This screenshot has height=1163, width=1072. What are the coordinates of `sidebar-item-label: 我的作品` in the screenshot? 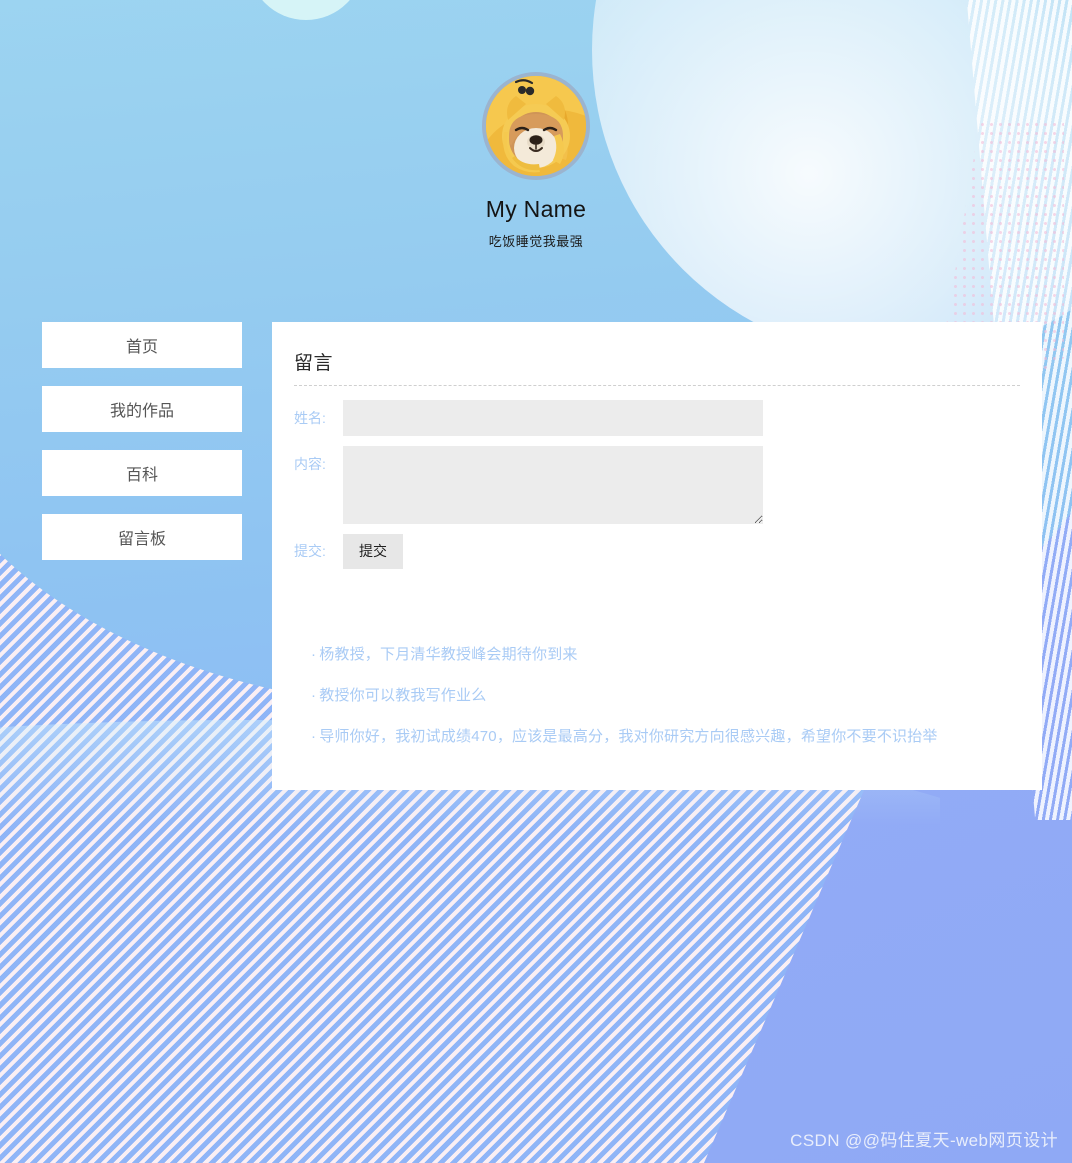 It's located at (141, 411).